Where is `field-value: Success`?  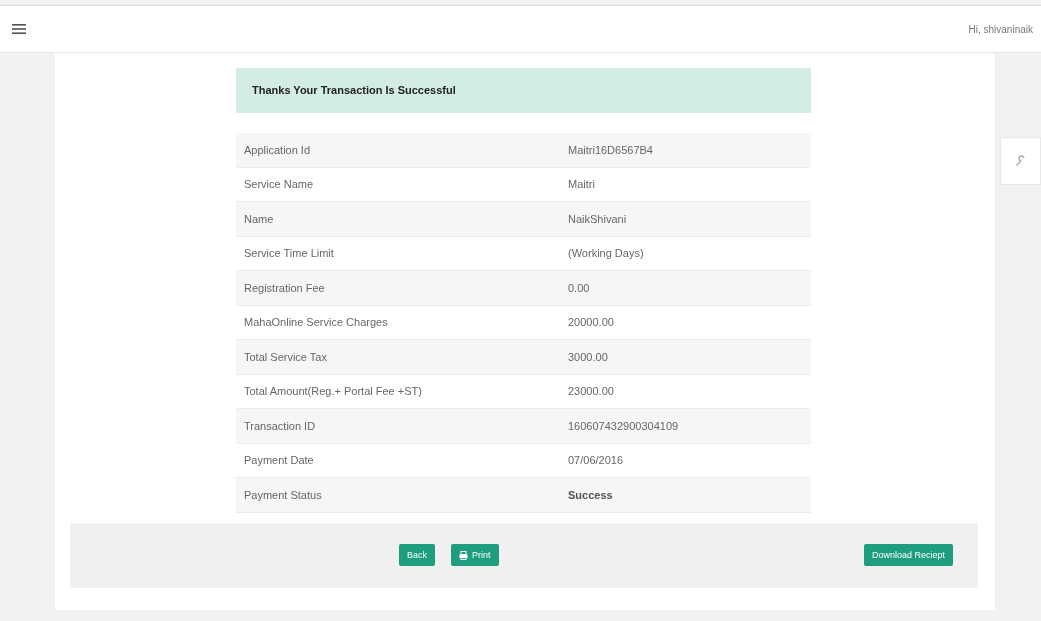 field-value: Success is located at coordinates (590, 495).